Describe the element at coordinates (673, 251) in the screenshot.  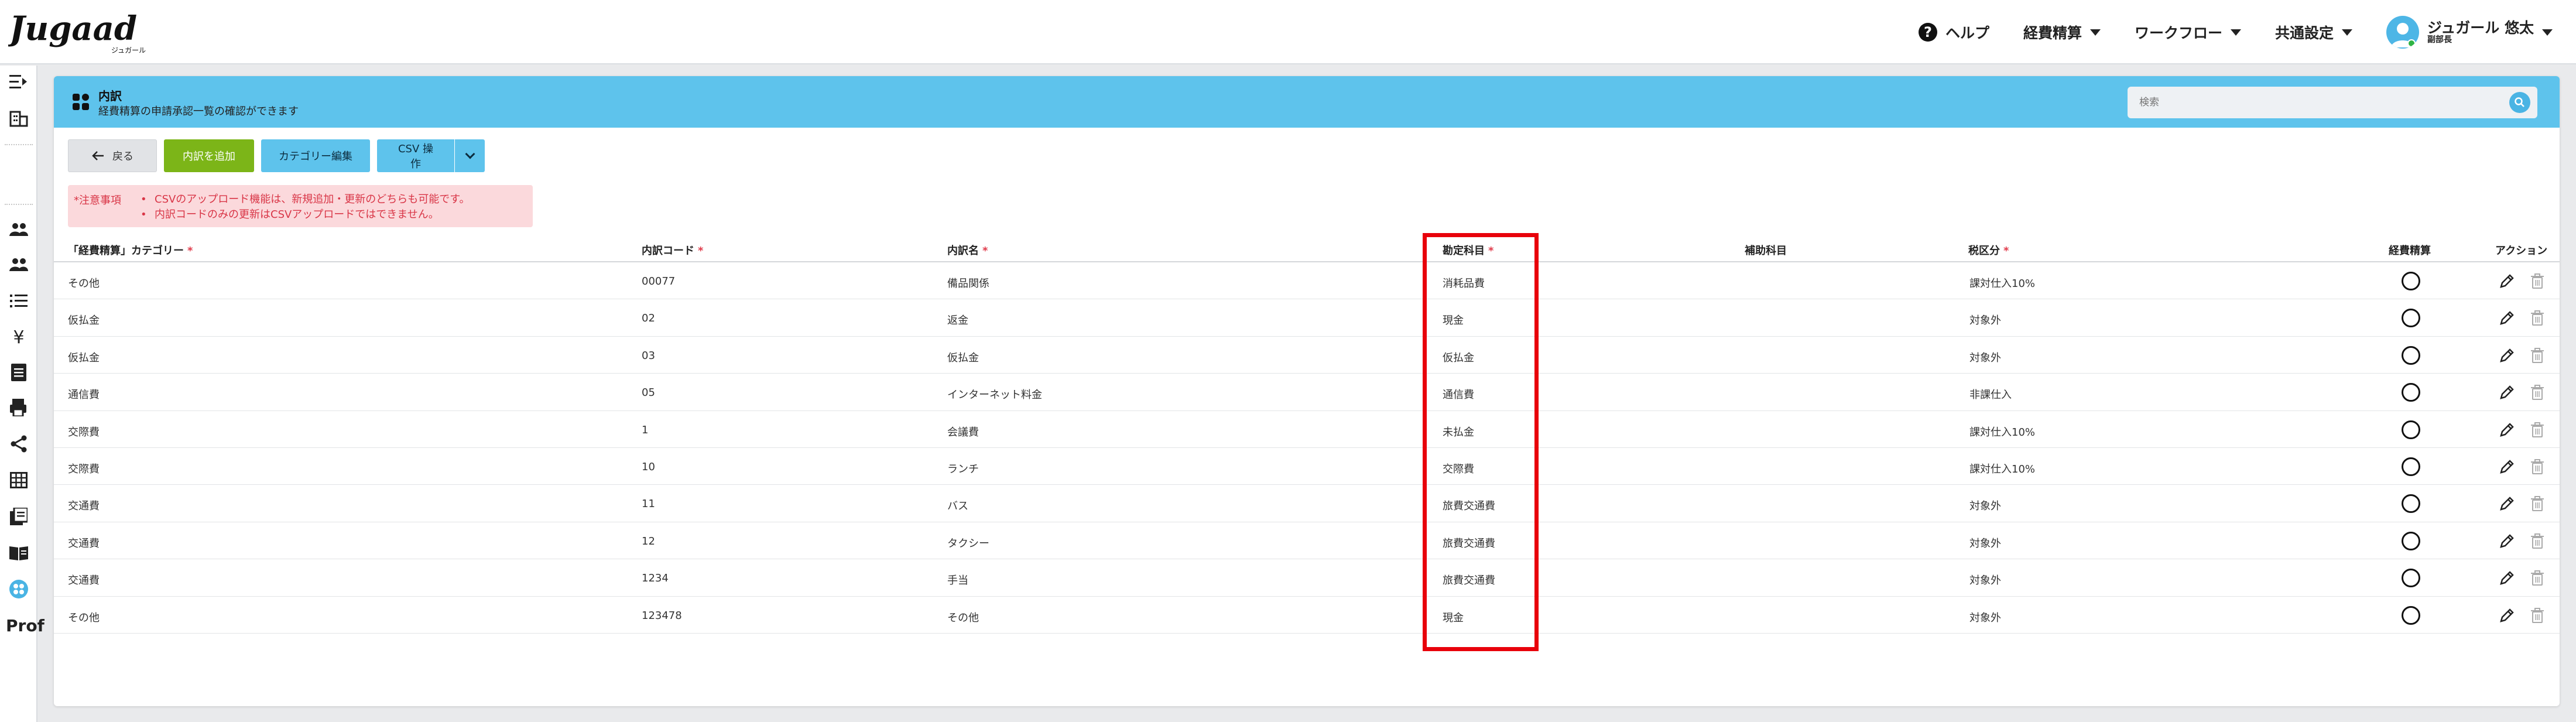
I see `col-header-code: 内訳コード *` at that location.